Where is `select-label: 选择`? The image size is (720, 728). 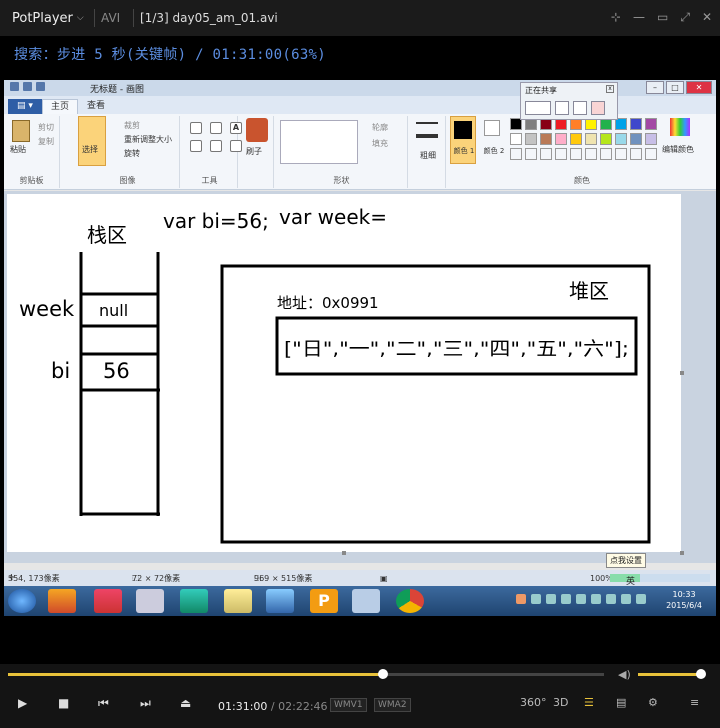 select-label: 选择 is located at coordinates (90, 149).